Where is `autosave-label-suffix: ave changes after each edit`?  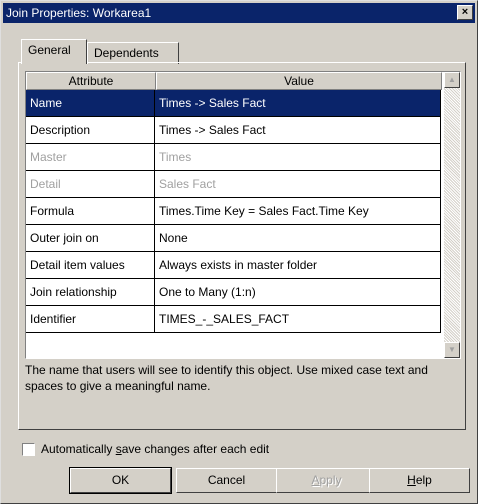
autosave-label-suffix: ave changes after each edit is located at coordinates (195, 449).